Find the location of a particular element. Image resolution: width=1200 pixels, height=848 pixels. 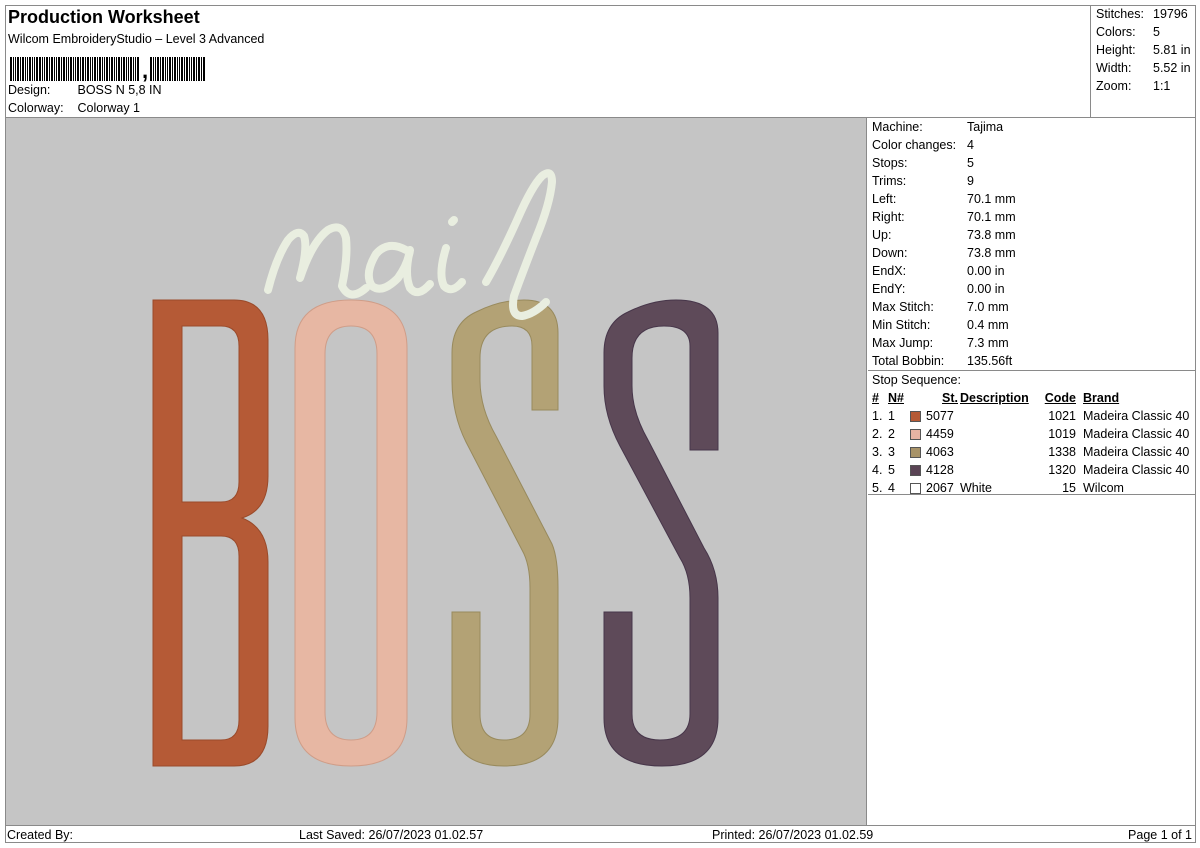

colorway-value: Colorway 1 is located at coordinates (109, 108).